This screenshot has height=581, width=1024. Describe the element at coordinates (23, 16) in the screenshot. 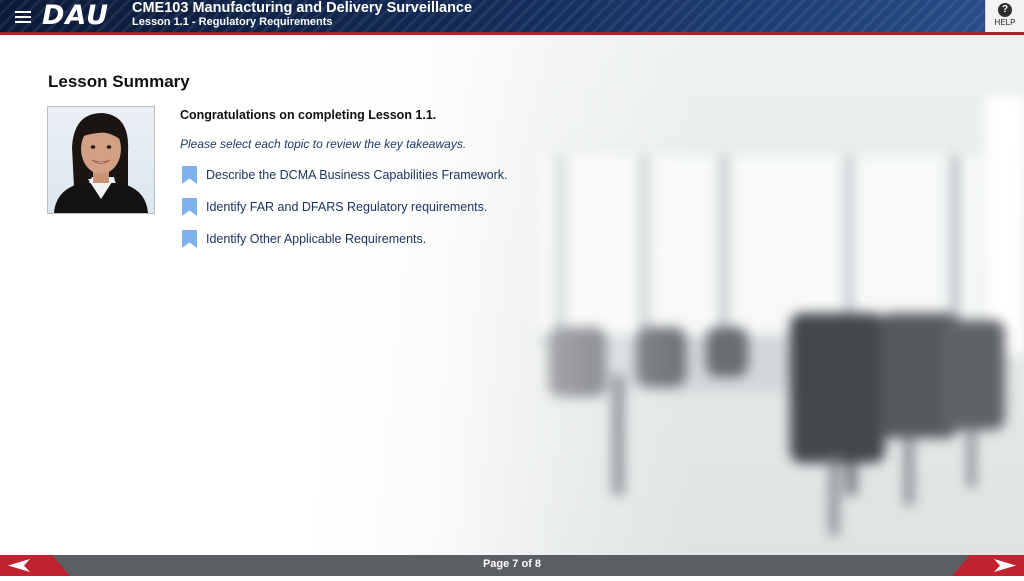

I see `hamburger-menu-icon` at that location.